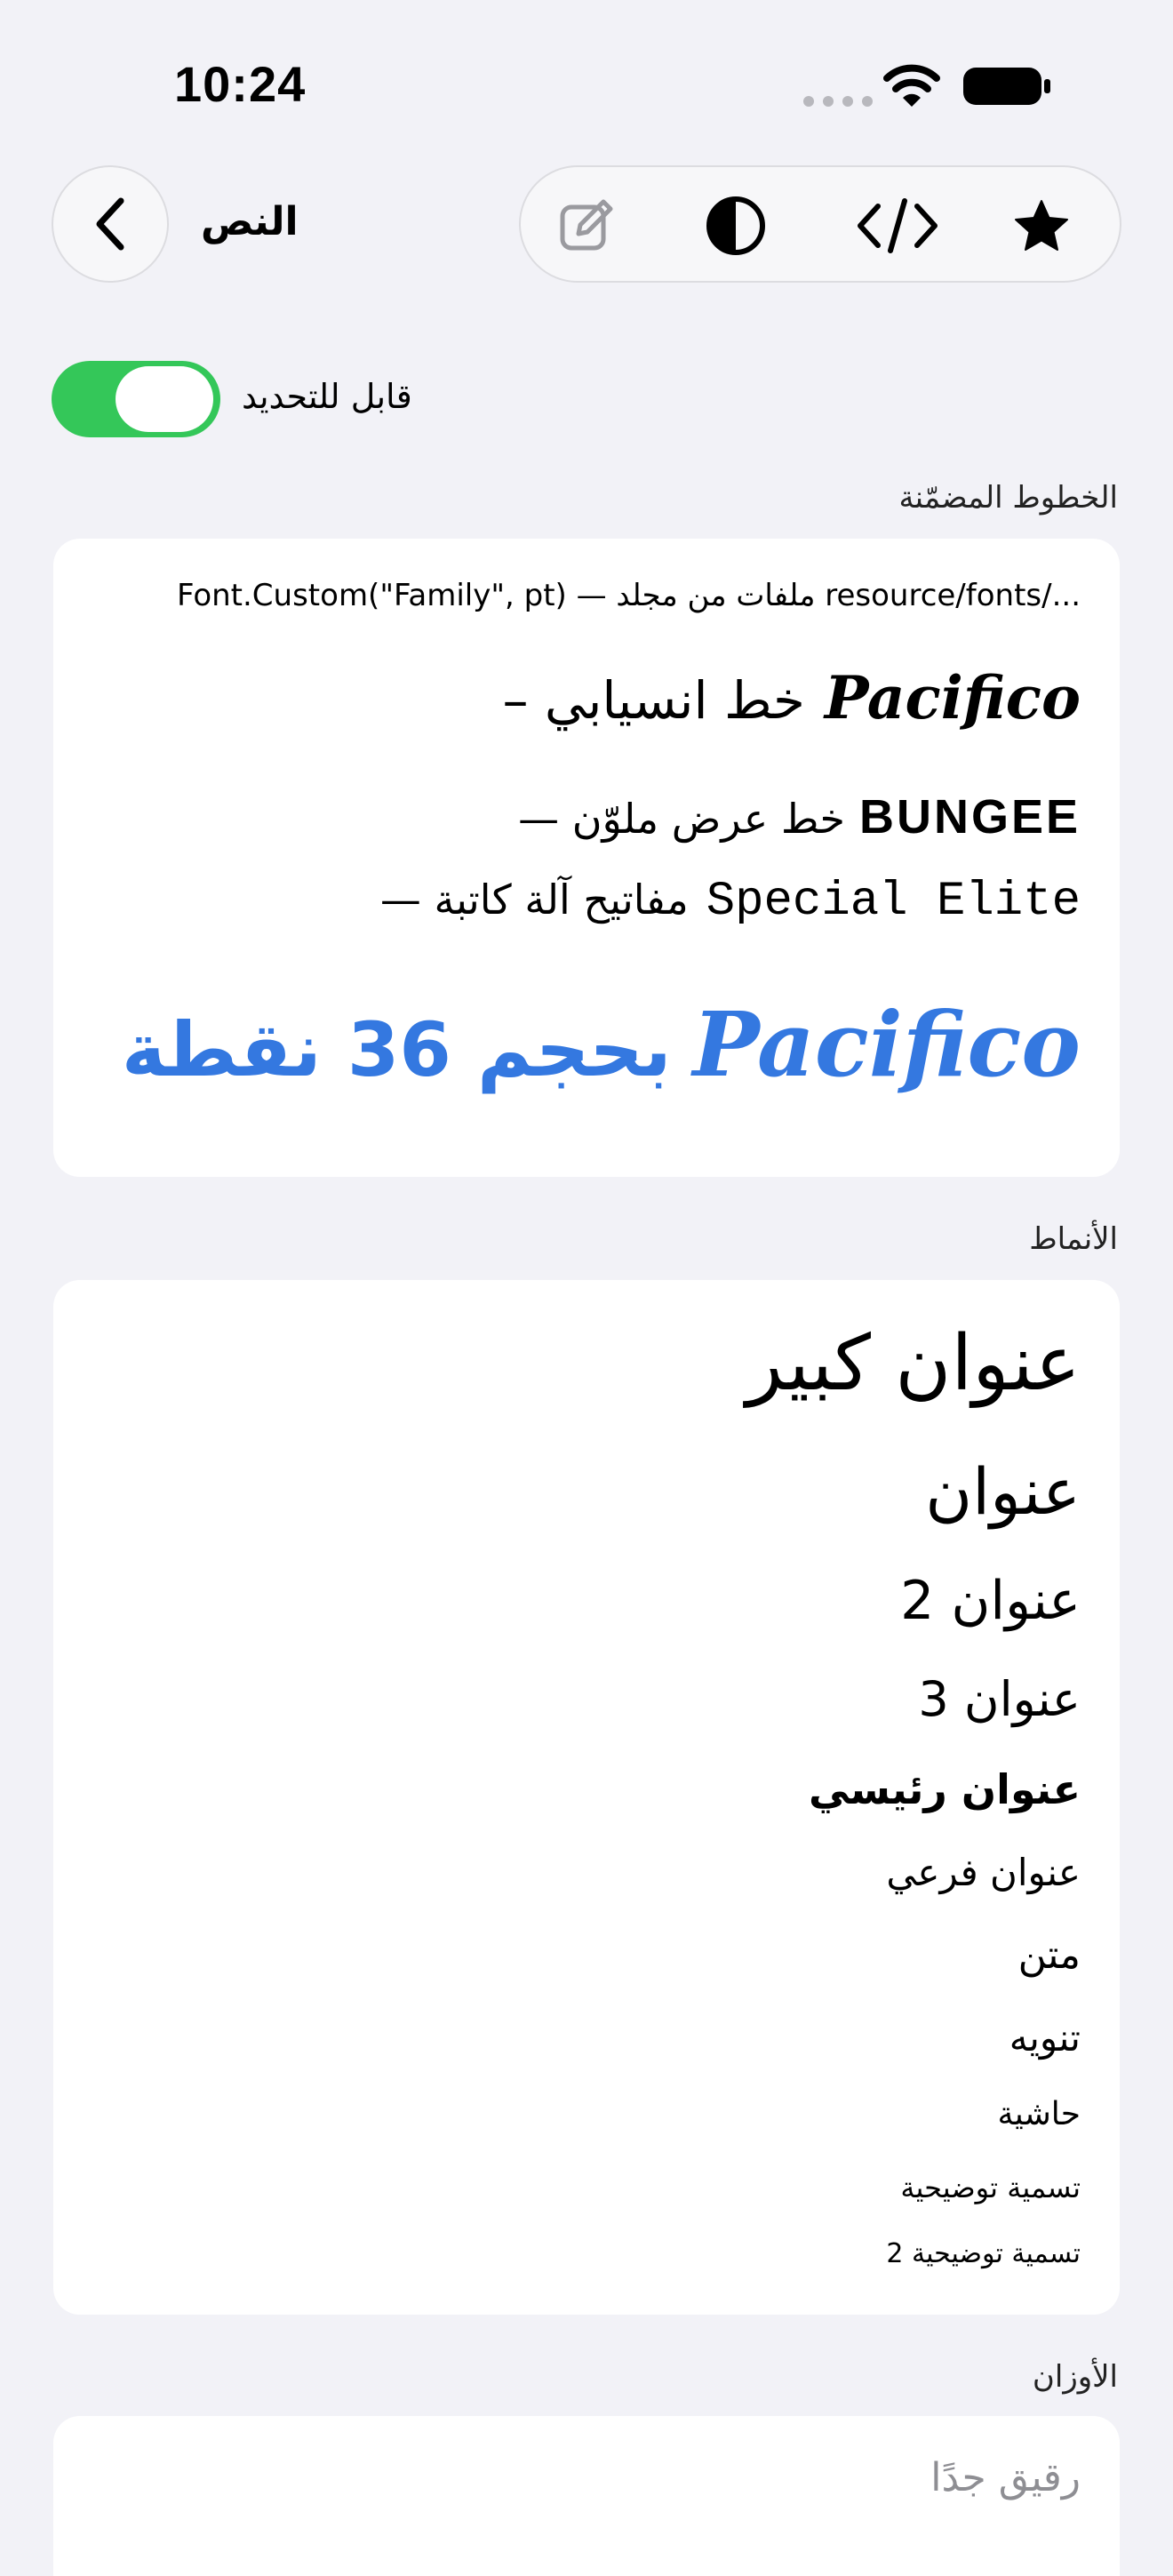  I want to click on compose-button, so click(586, 225).